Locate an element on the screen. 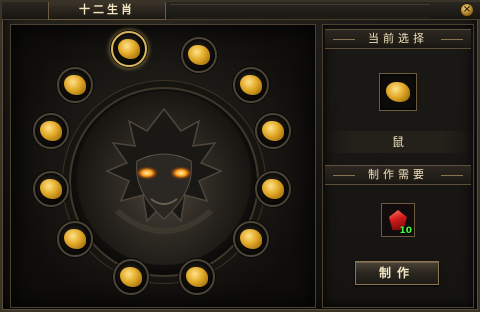 The image size is (480, 312). zodiac-slot-horse is located at coordinates (197, 277).